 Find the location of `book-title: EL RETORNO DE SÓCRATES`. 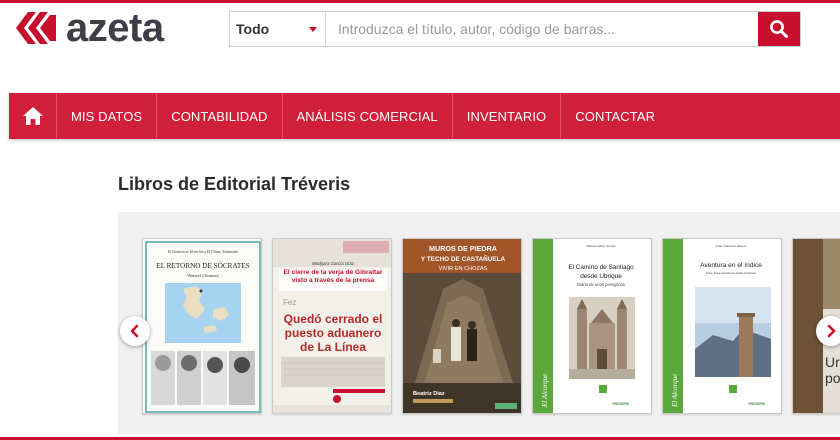

book-title: EL RETORNO DE SÓCRATES is located at coordinates (202, 265).